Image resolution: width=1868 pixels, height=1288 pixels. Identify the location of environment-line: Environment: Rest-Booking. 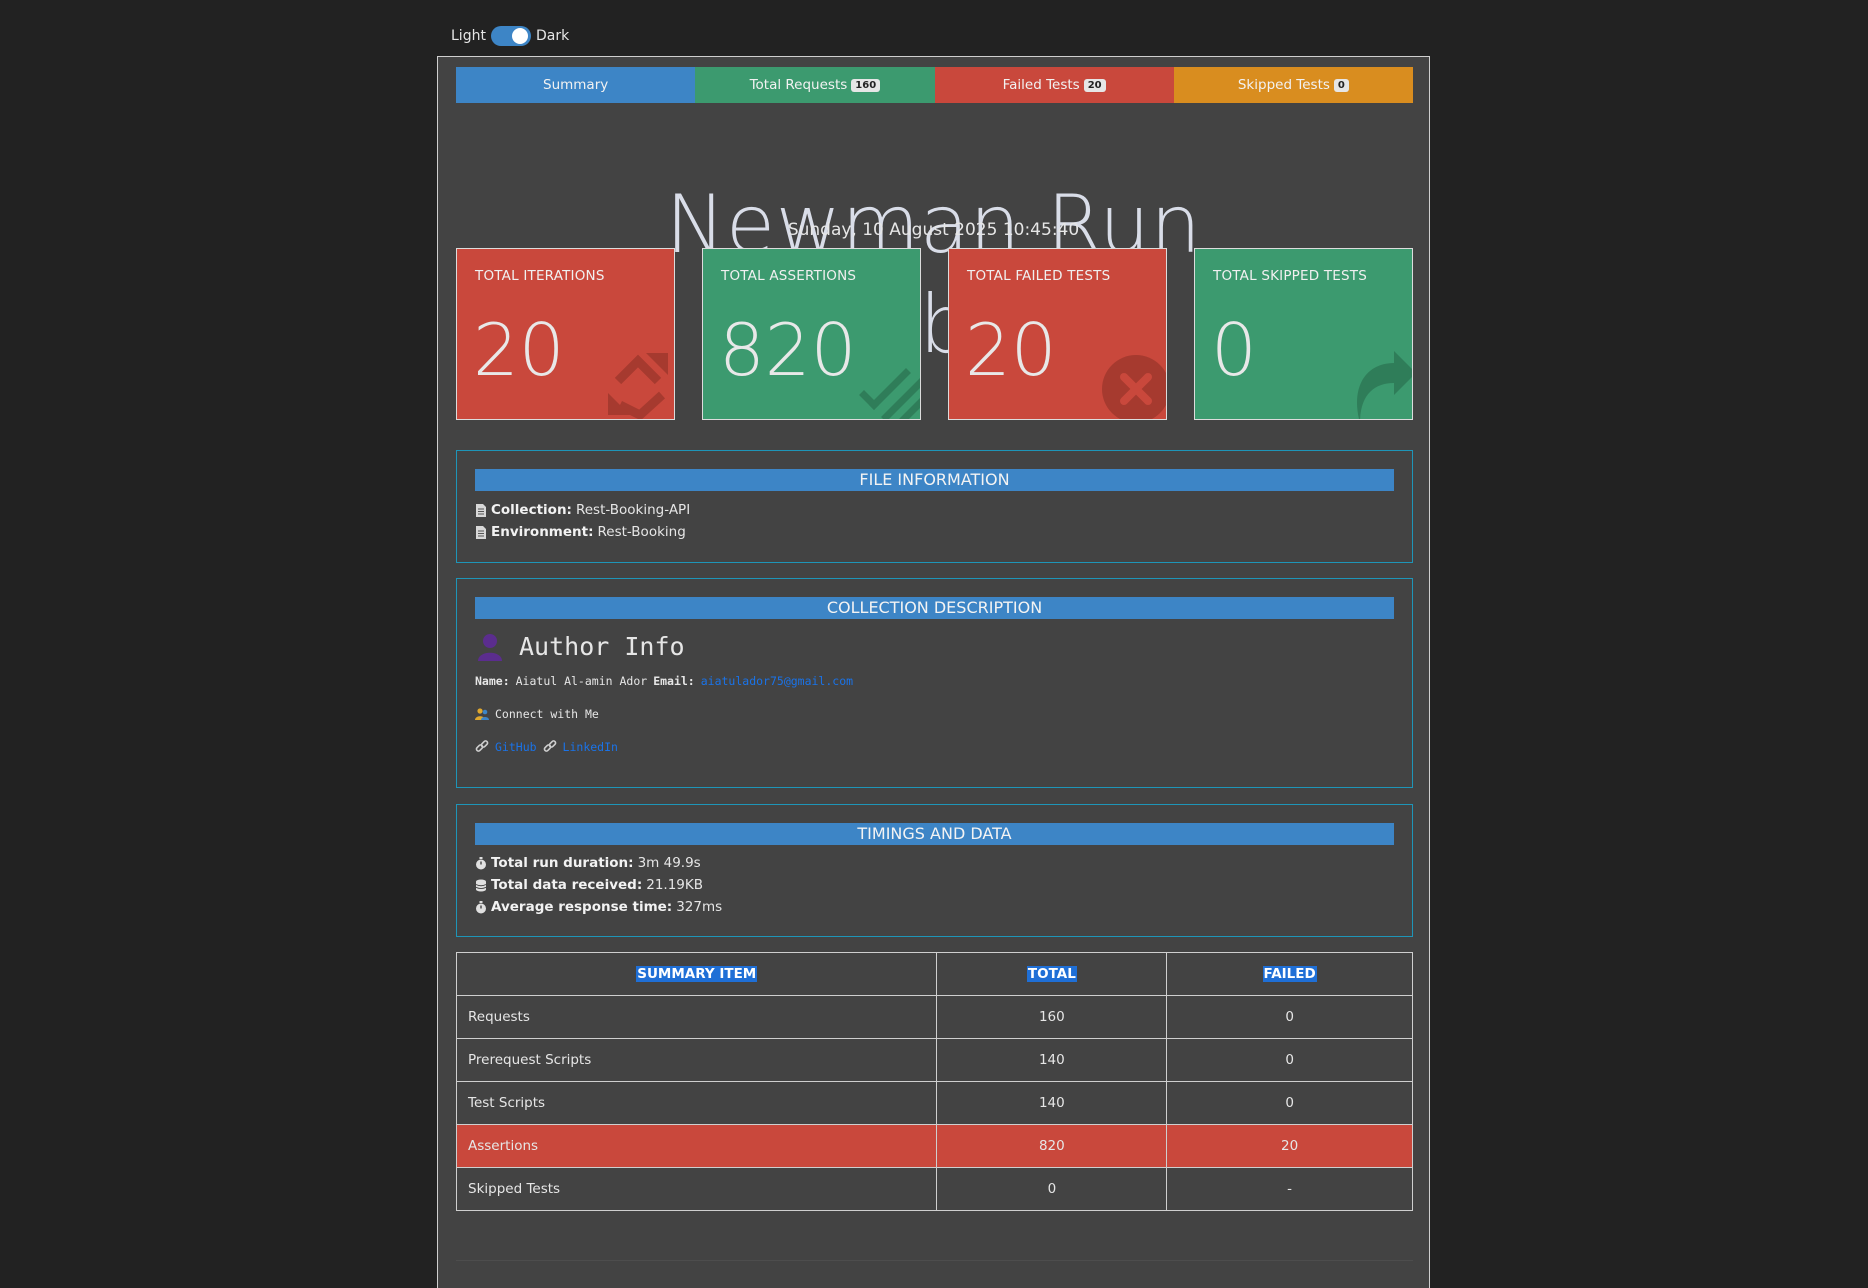
(580, 532).